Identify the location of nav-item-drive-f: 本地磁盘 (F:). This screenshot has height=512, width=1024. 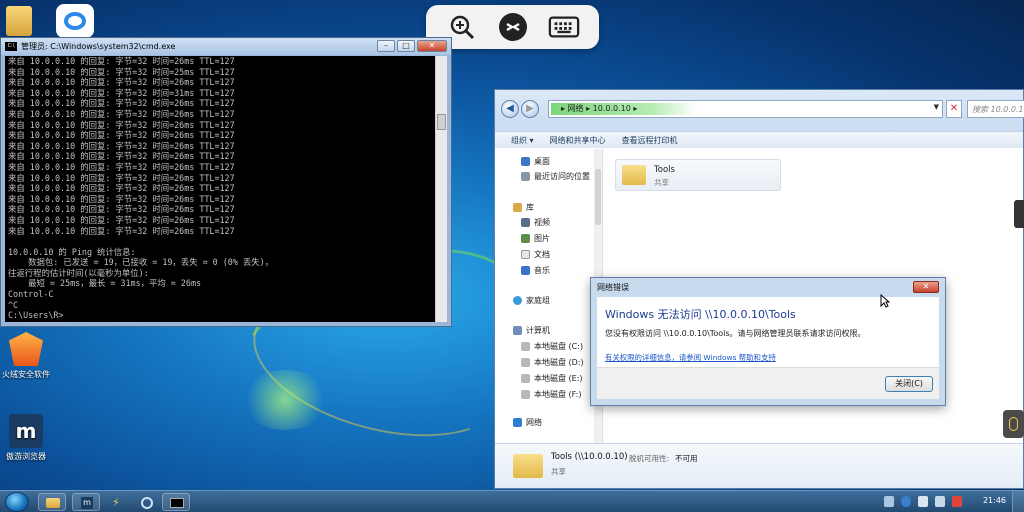
(551, 394).